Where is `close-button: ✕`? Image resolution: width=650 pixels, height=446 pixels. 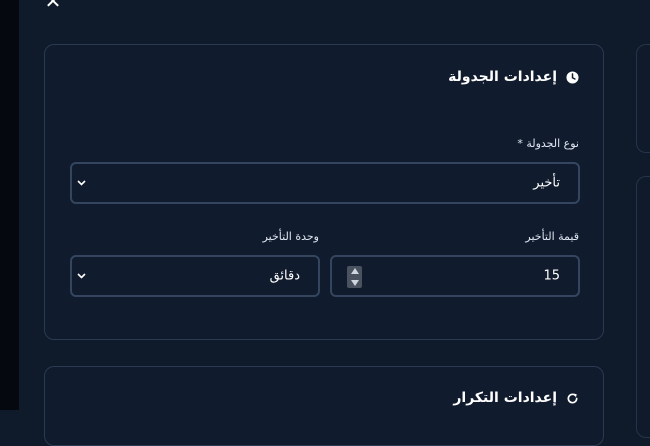
close-button: ✕ is located at coordinates (53, 5).